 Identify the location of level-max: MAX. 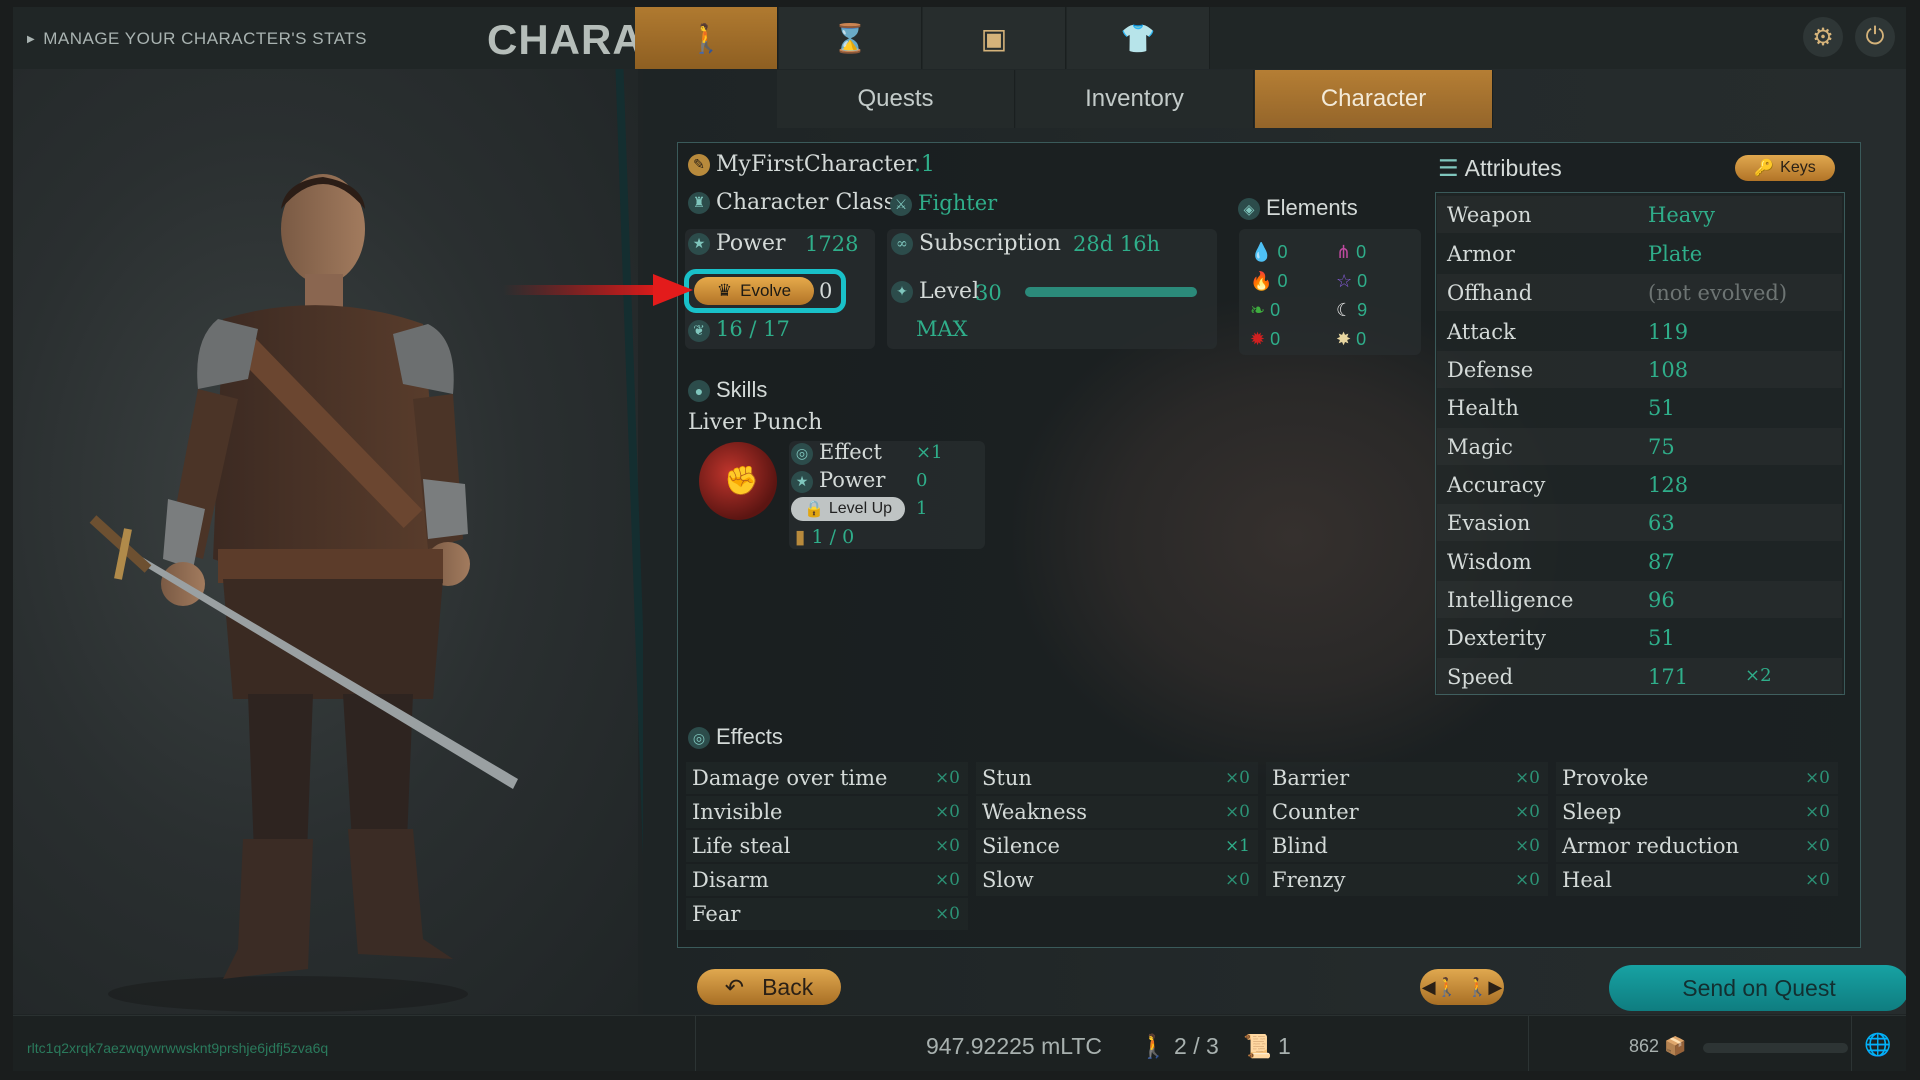
(942, 329).